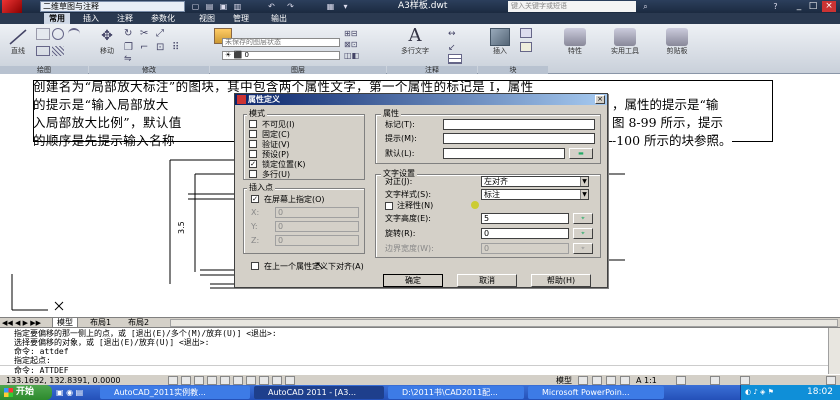 The height and width of the screenshot is (400, 840). What do you see at coordinates (223, 6) in the screenshot?
I see `save-icon: ▣` at bounding box center [223, 6].